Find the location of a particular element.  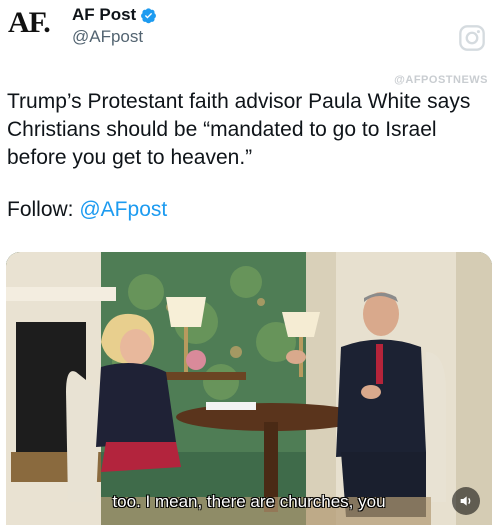

account-handle: @AFpost is located at coordinates (107, 37).